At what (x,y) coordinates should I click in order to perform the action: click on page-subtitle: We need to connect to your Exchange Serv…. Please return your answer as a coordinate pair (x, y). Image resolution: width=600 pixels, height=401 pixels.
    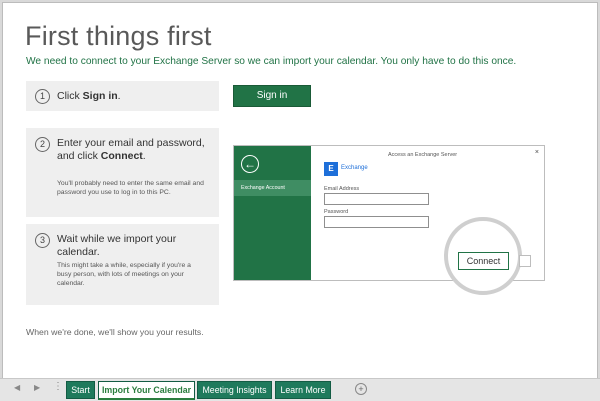
    Looking at the image, I should click on (271, 61).